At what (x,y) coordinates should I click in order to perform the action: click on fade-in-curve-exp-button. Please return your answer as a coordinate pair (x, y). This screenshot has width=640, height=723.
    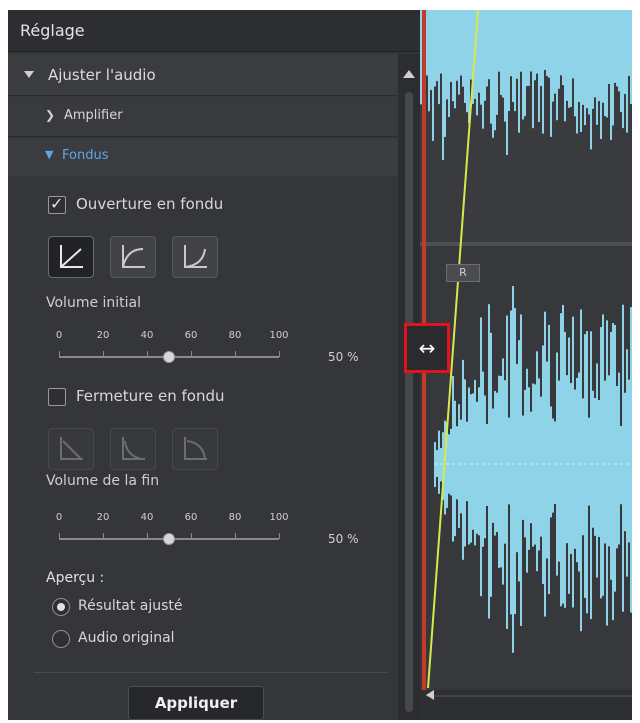
    Looking at the image, I should click on (195, 257).